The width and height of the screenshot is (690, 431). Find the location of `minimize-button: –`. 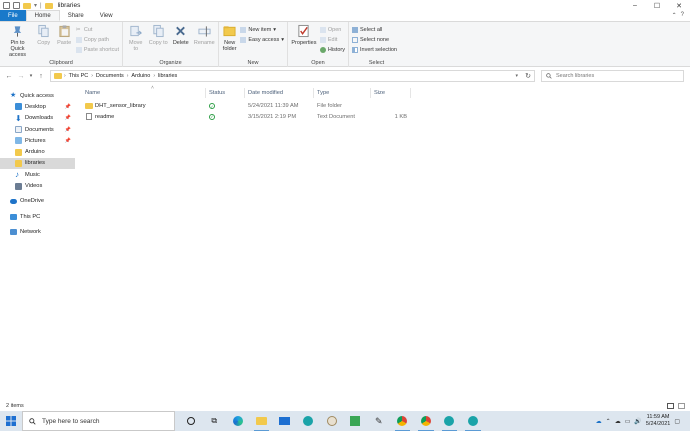

minimize-button: – is located at coordinates (635, 5).